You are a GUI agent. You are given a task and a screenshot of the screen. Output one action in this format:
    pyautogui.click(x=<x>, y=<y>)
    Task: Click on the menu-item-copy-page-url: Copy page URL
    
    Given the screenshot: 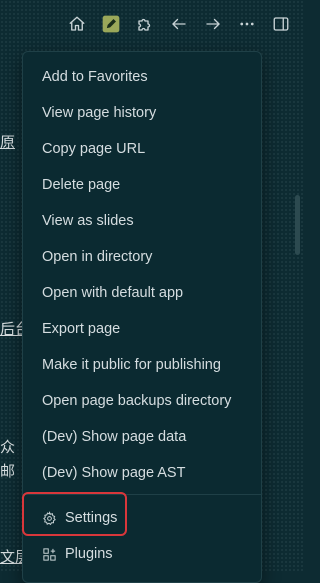 What is the action you would take?
    pyautogui.click(x=142, y=149)
    